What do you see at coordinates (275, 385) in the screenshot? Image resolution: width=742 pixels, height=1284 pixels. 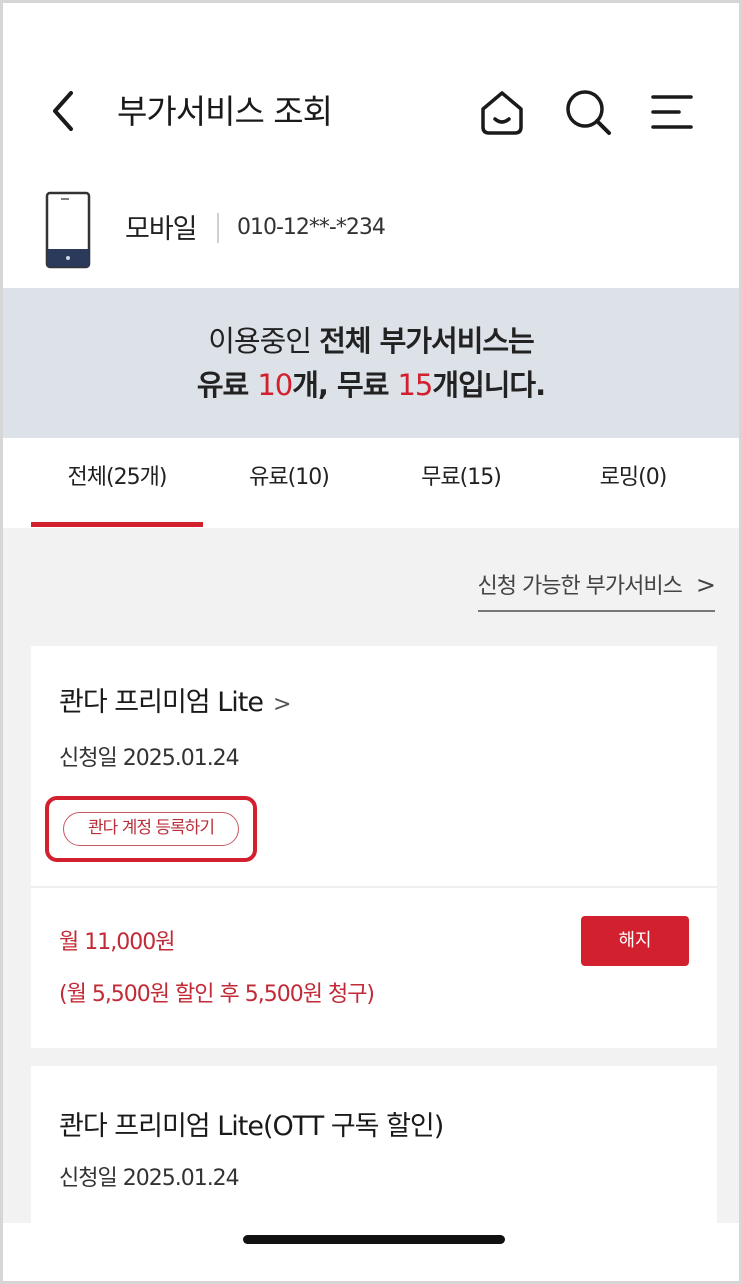 I see `paid-count: 10` at bounding box center [275, 385].